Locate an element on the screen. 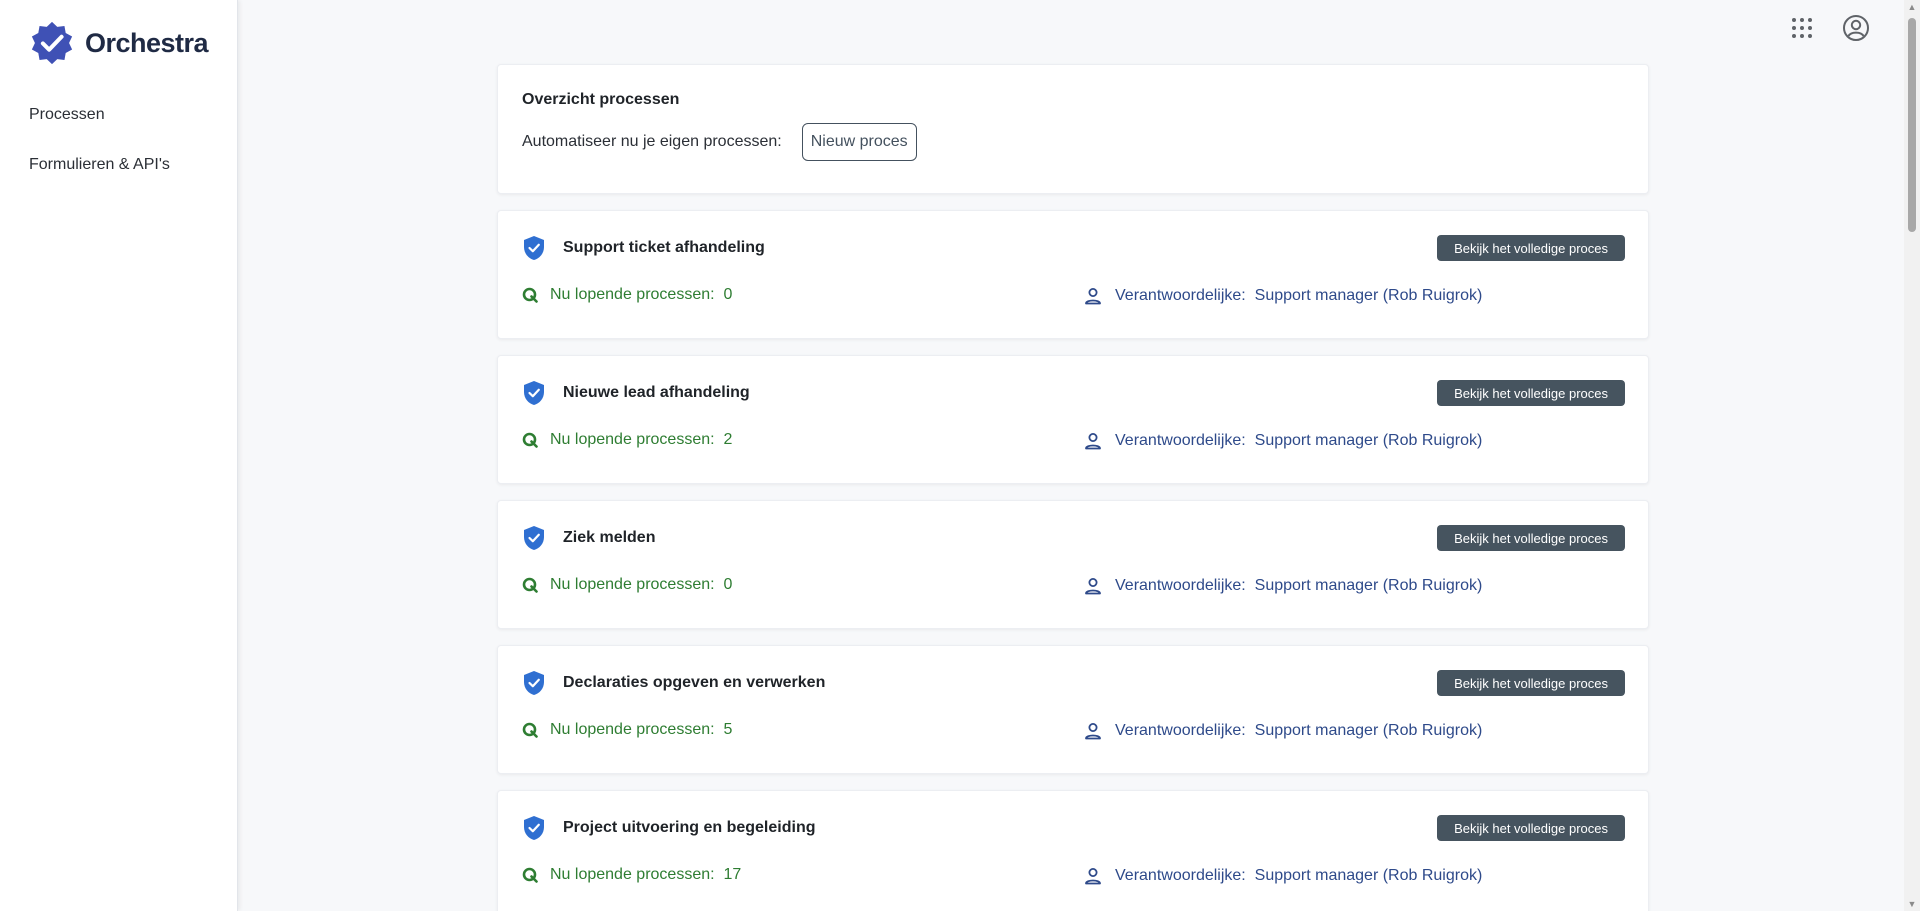  process-title: Declaraties opgeven en verwerken is located at coordinates (694, 682).